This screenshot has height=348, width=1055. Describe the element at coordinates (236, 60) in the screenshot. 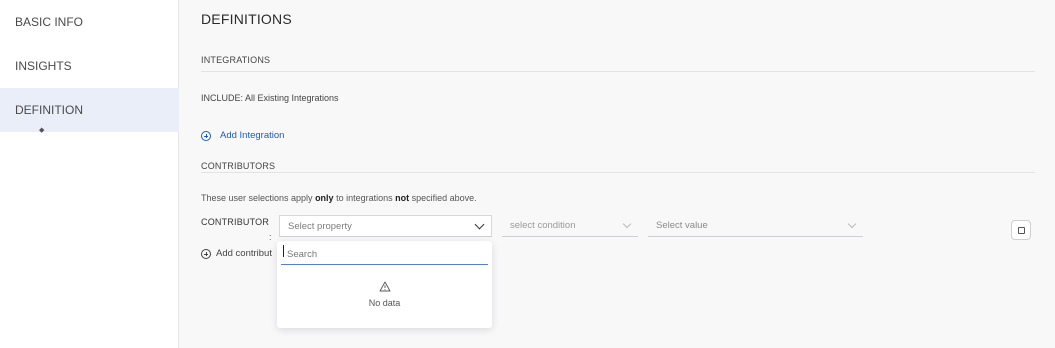

I see `integrations-section-title: INTEGRATIONS` at that location.